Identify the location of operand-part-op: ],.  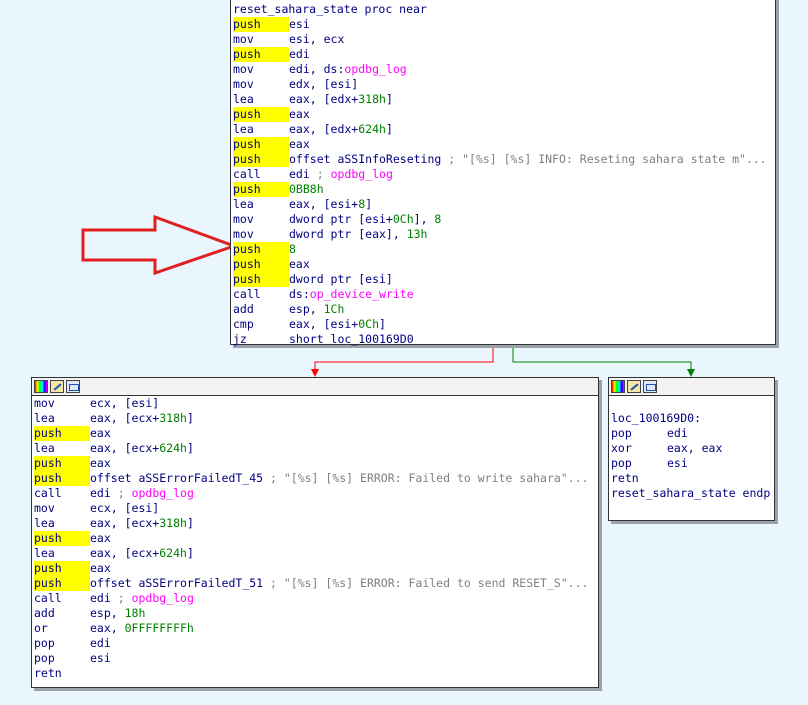
(424, 219).